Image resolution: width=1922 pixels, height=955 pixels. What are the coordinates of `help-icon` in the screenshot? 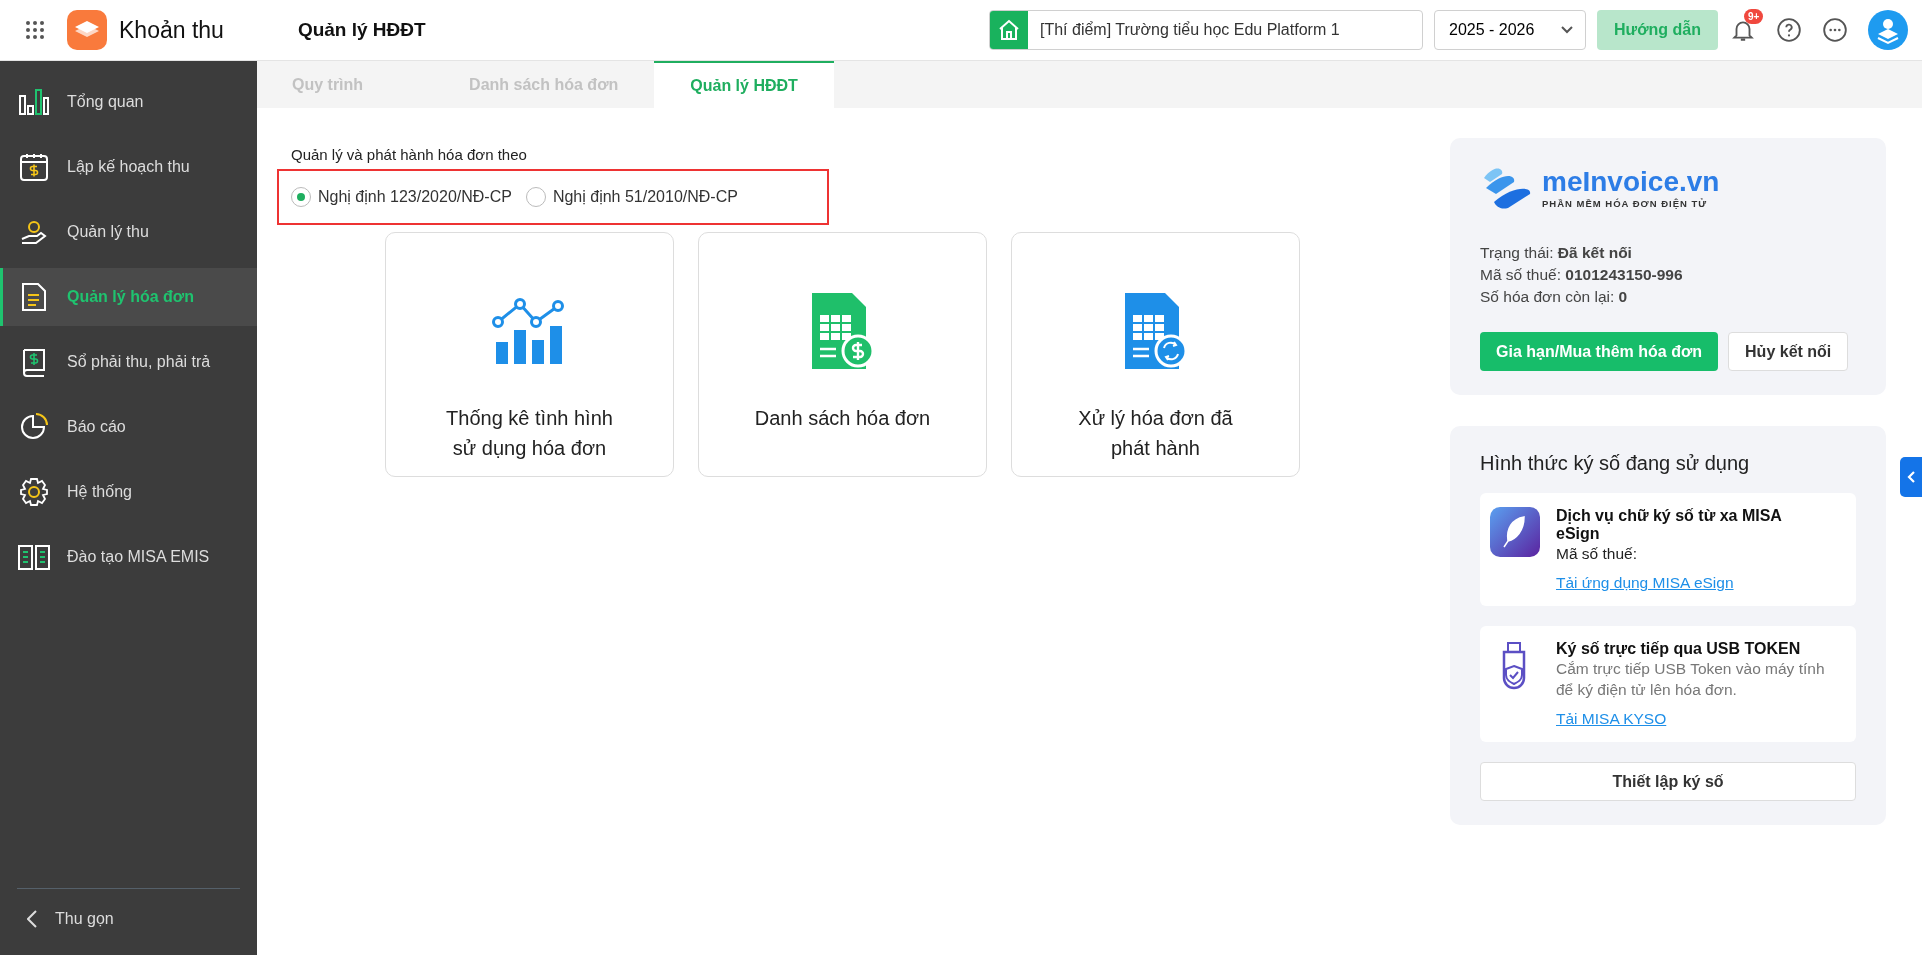 It's located at (1789, 30).